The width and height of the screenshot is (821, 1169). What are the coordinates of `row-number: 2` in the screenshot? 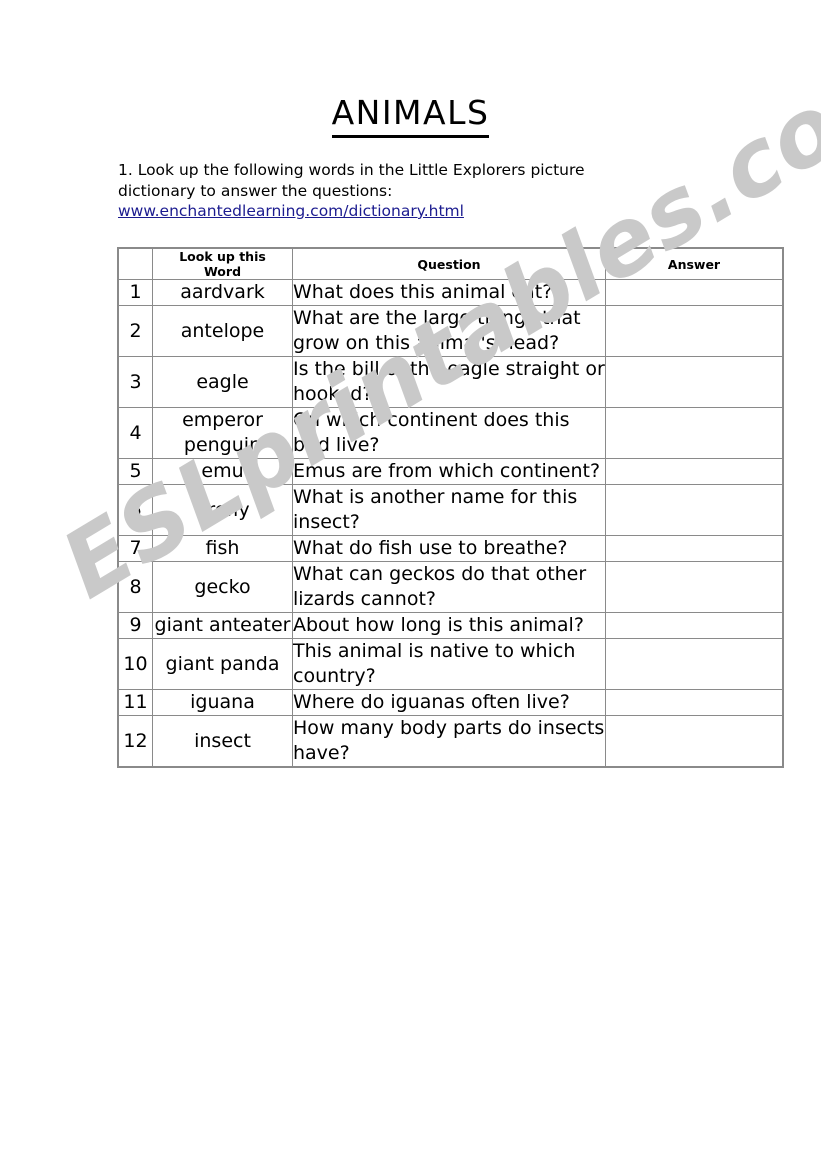 It's located at (135, 331).